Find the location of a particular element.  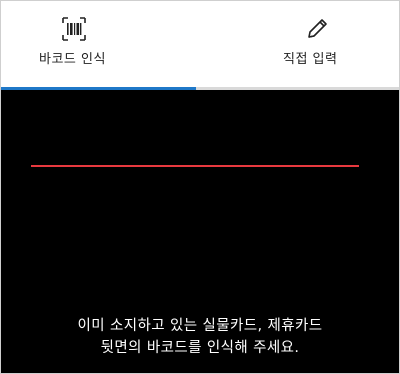

tab-barcode-scan-label: 바코드 인식 is located at coordinates (72, 59).